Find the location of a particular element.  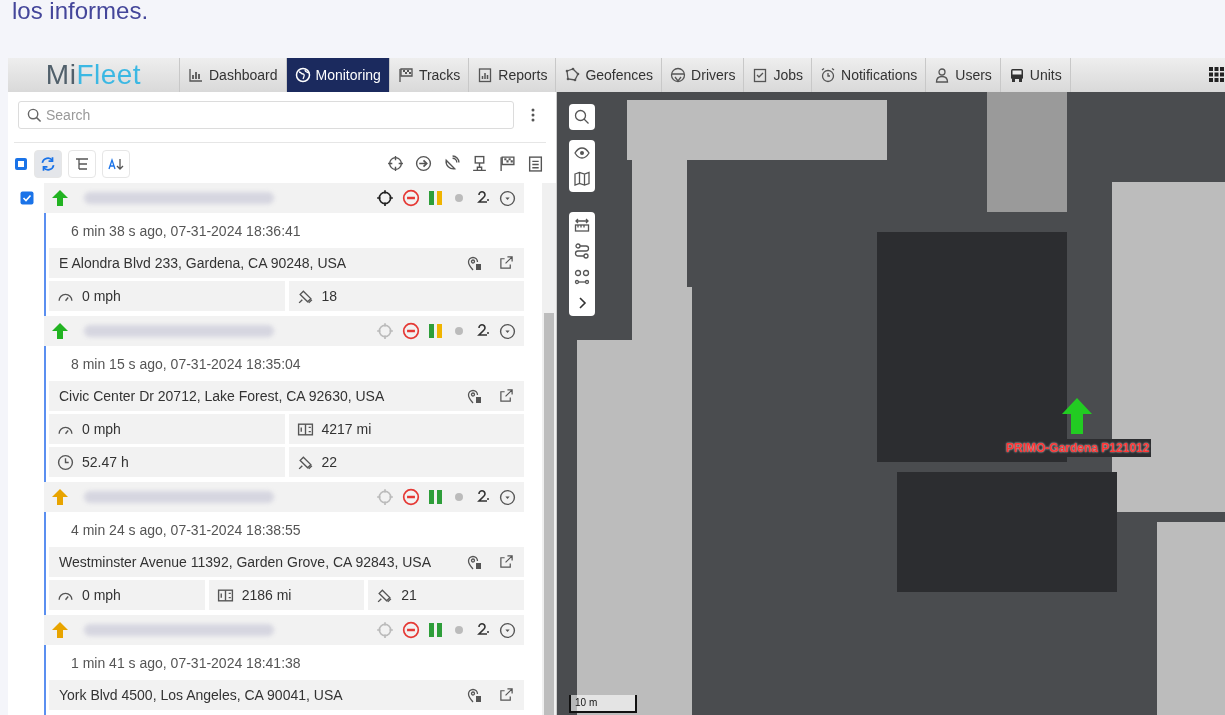

stat-value-text: 22 is located at coordinates (329, 462).